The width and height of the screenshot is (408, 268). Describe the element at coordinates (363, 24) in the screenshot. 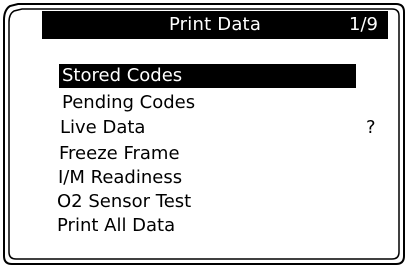

I see `page-indicator: 1/9` at that location.